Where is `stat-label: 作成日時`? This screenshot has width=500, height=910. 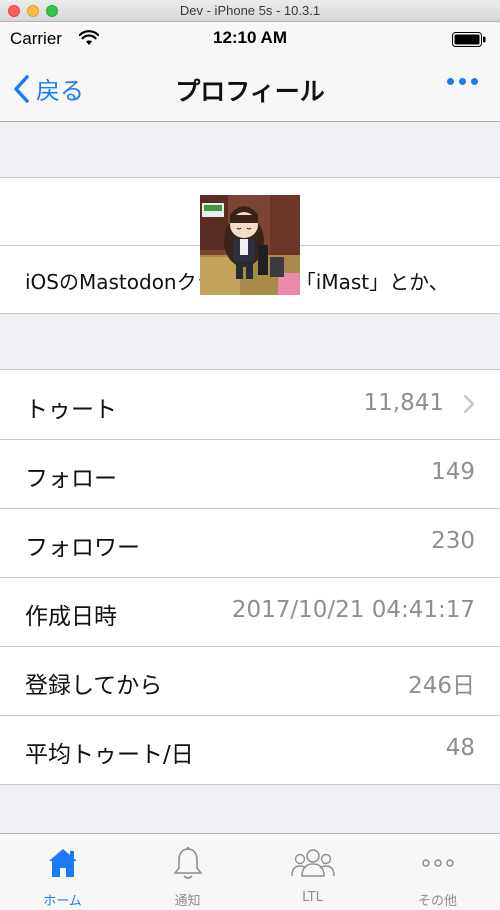
stat-label: 作成日時 is located at coordinates (71, 617).